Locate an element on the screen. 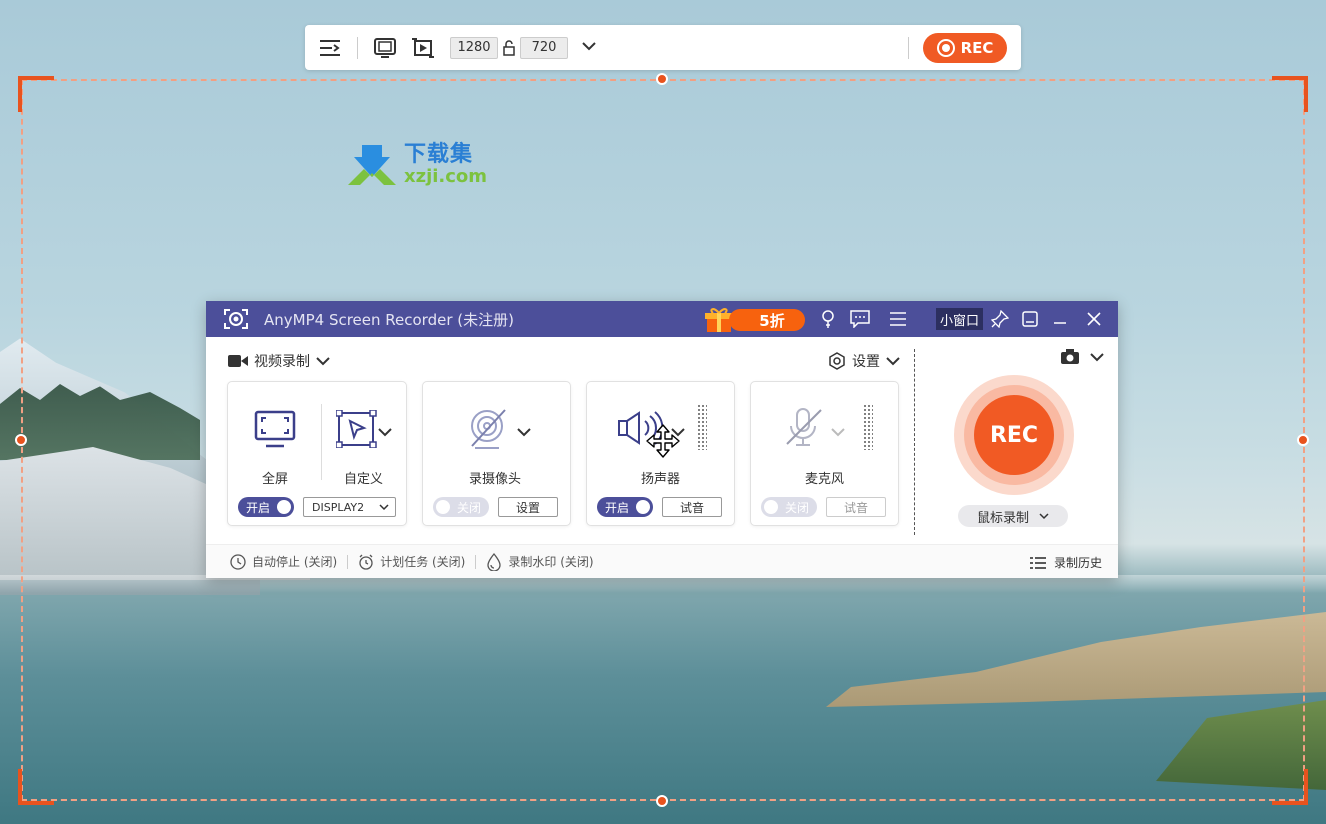 This screenshot has width=1326, height=824. mouse-record-label: 鼠标录制 is located at coordinates (1002, 518).